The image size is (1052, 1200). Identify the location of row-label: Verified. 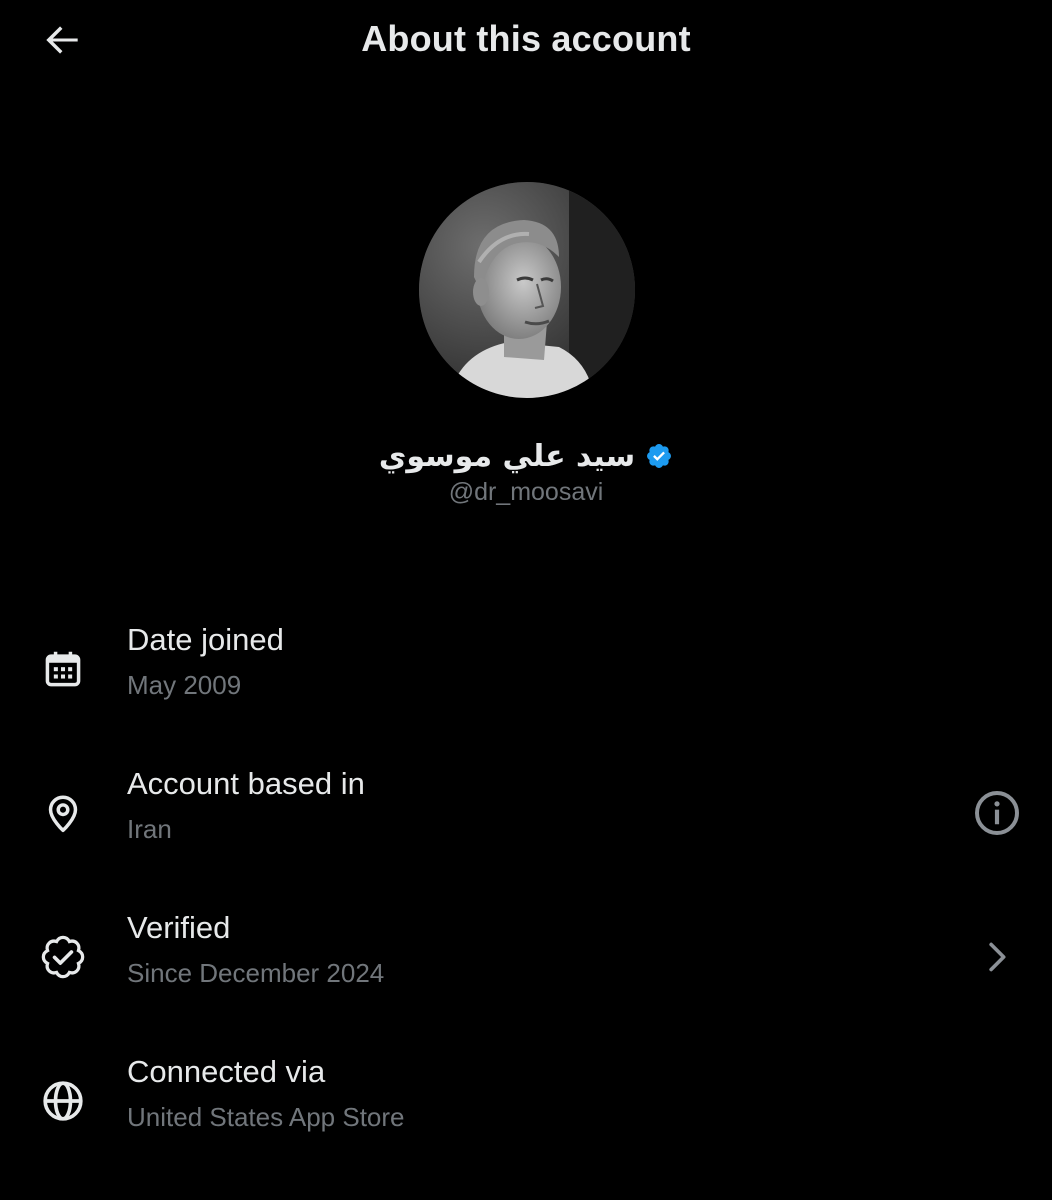
(179, 927).